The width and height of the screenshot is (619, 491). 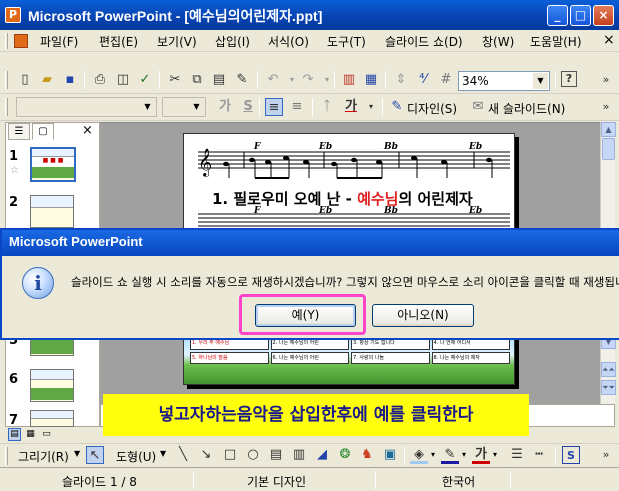 I want to click on menu-insert: 삽입(I), so click(x=232, y=41).